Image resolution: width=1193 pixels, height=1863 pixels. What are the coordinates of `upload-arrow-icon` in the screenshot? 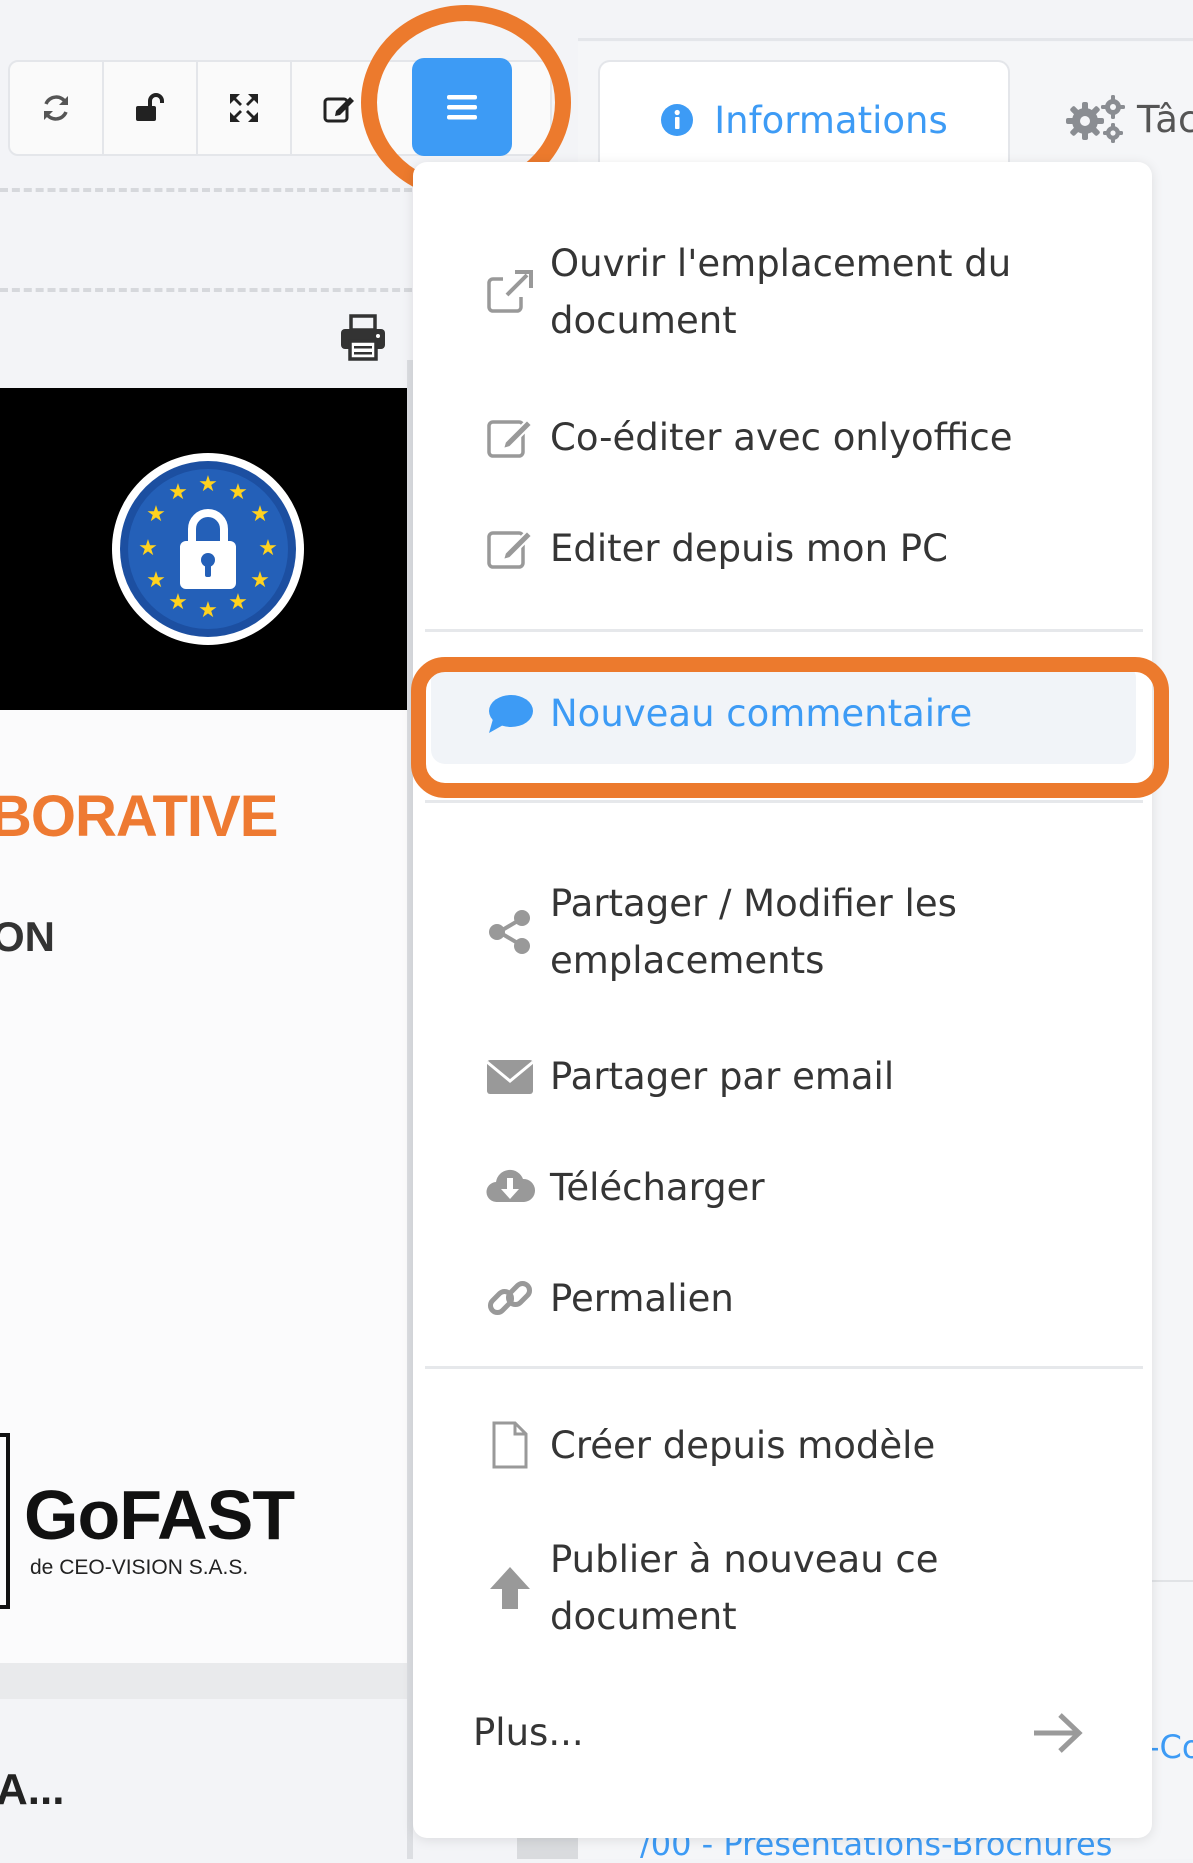 It's located at (510, 1588).